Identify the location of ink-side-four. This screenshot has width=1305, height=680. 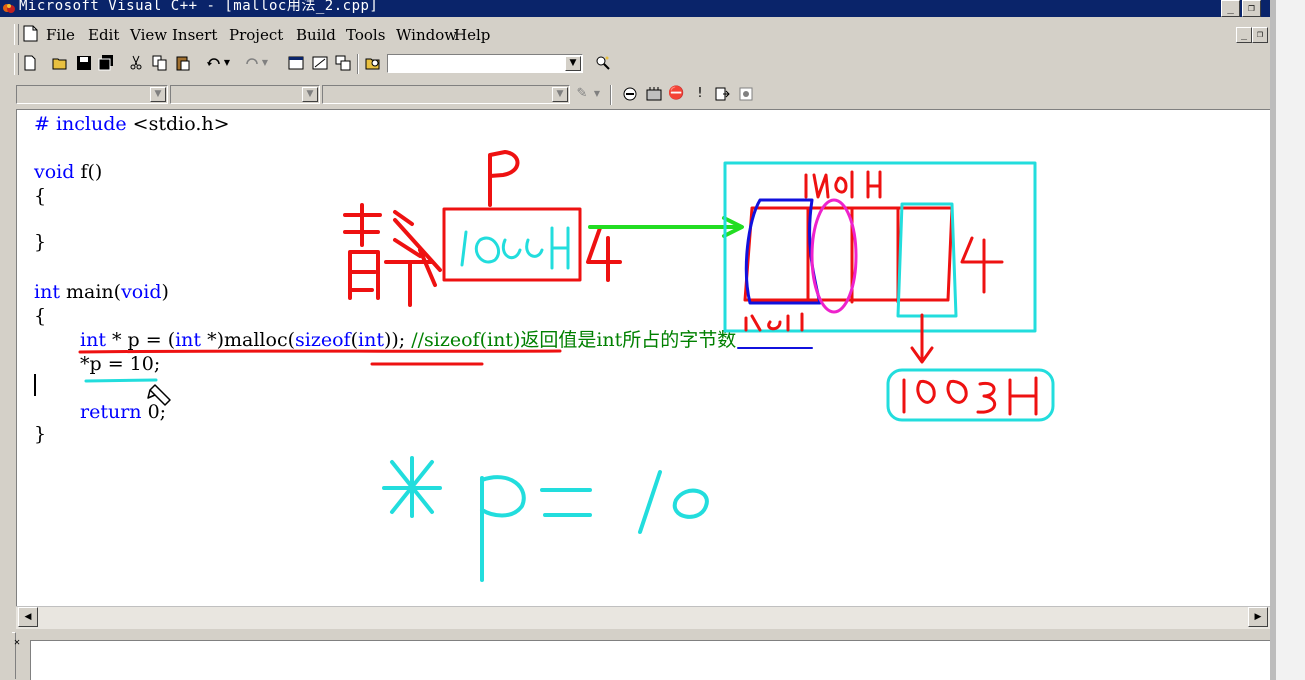
(604, 254).